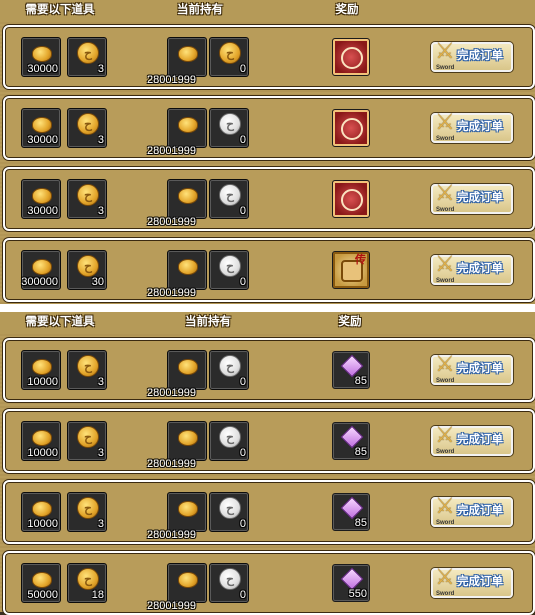 This screenshot has width=535, height=615. Describe the element at coordinates (267, 323) in the screenshot. I see `panel-2-header: 需要以下道具 当前持有 奖励` at that location.